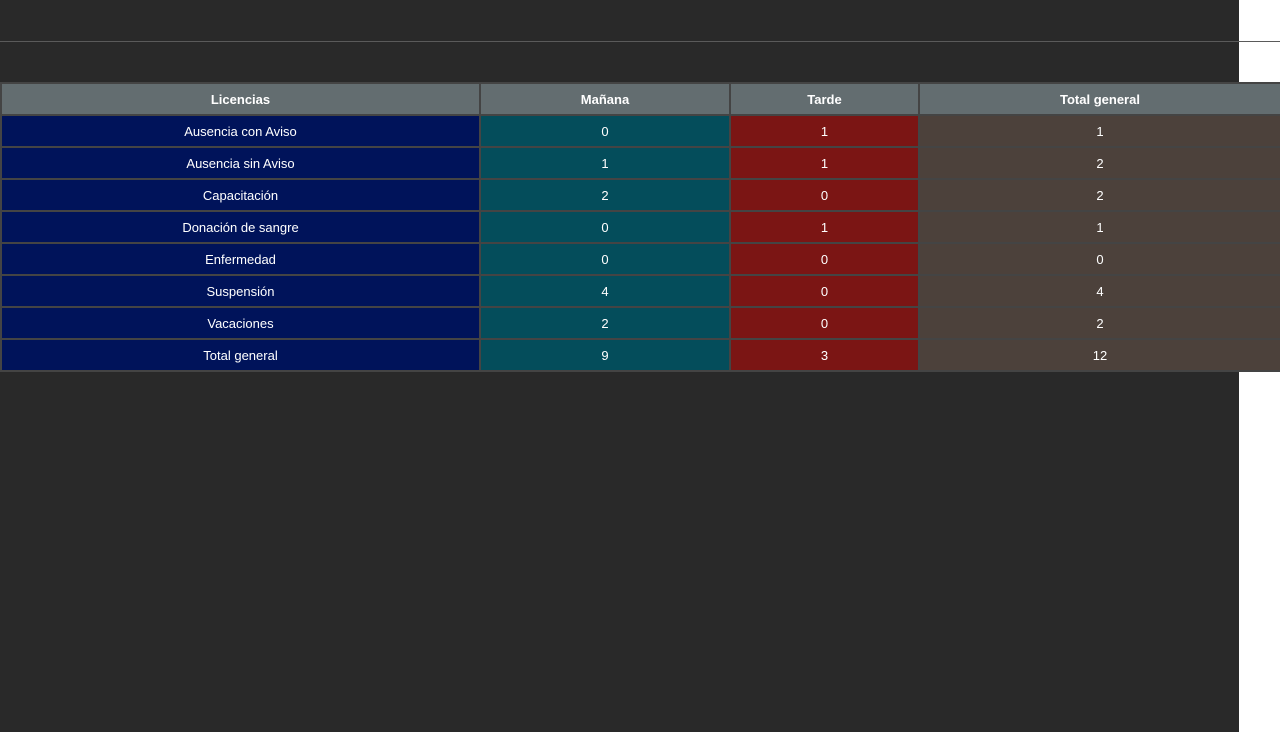 The image size is (1280, 732). What do you see at coordinates (240, 131) in the screenshot?
I see `cell-licencia: Ausencia con Aviso` at bounding box center [240, 131].